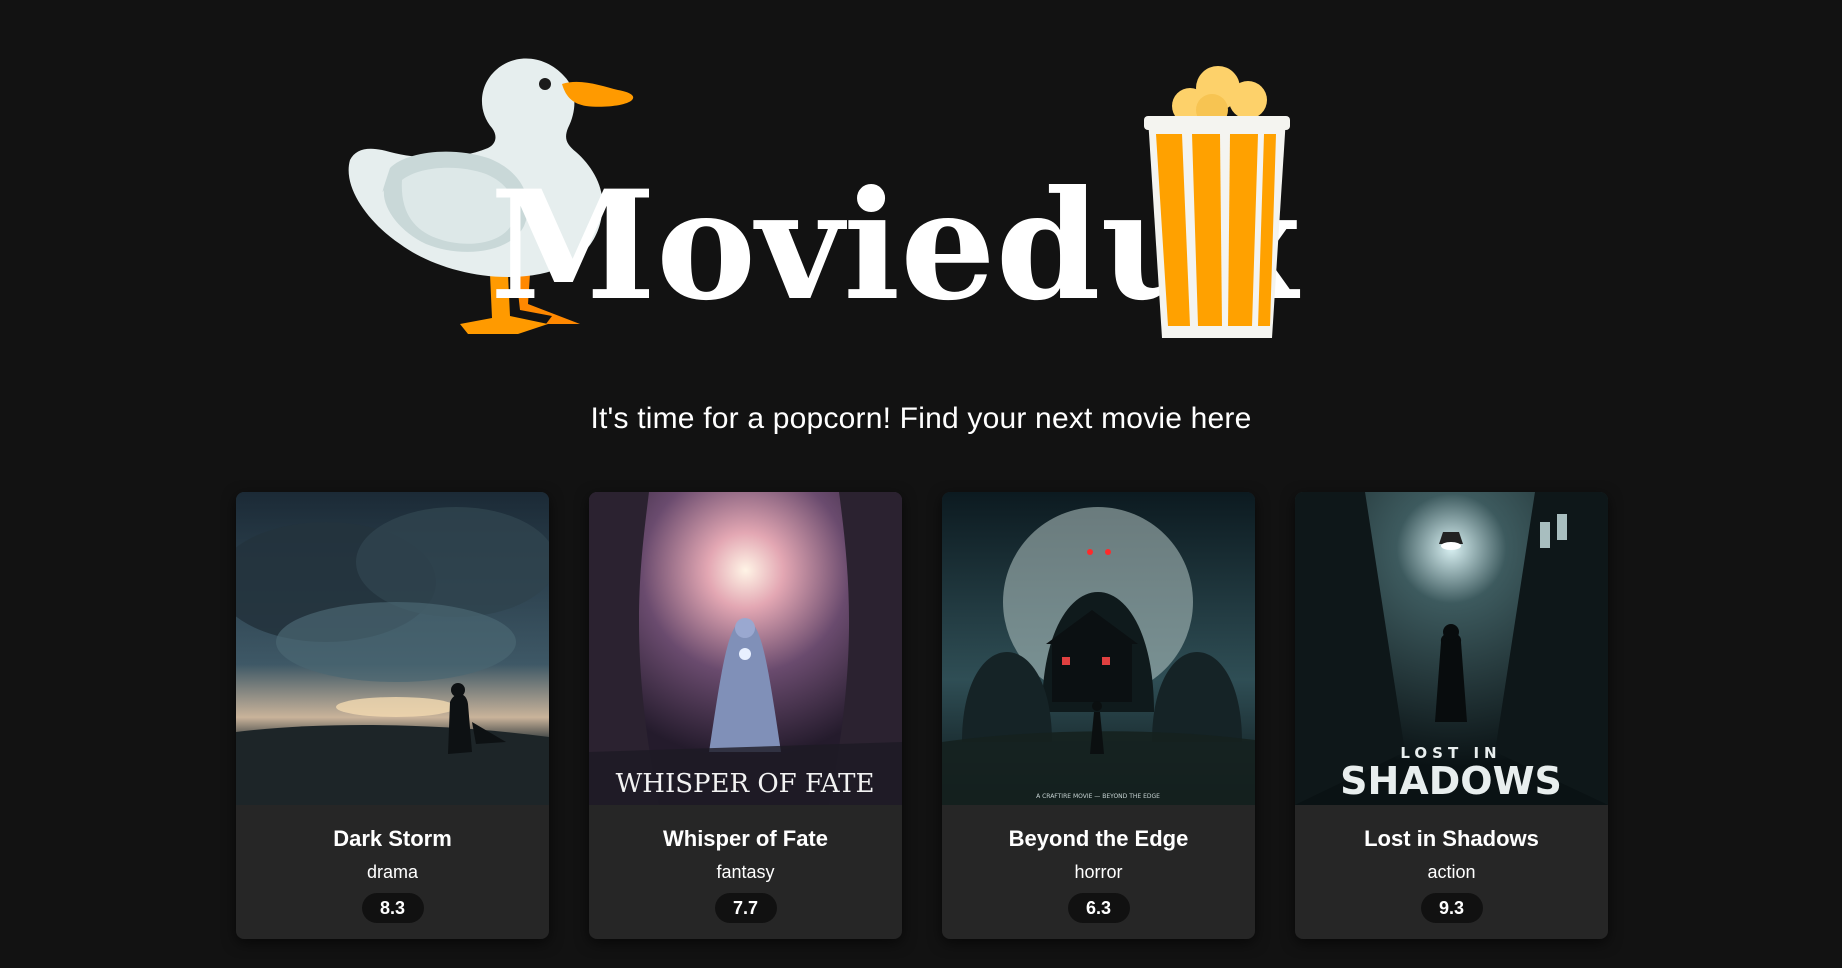  Describe the element at coordinates (1217, 202) in the screenshot. I see `popcorn-icon` at that location.